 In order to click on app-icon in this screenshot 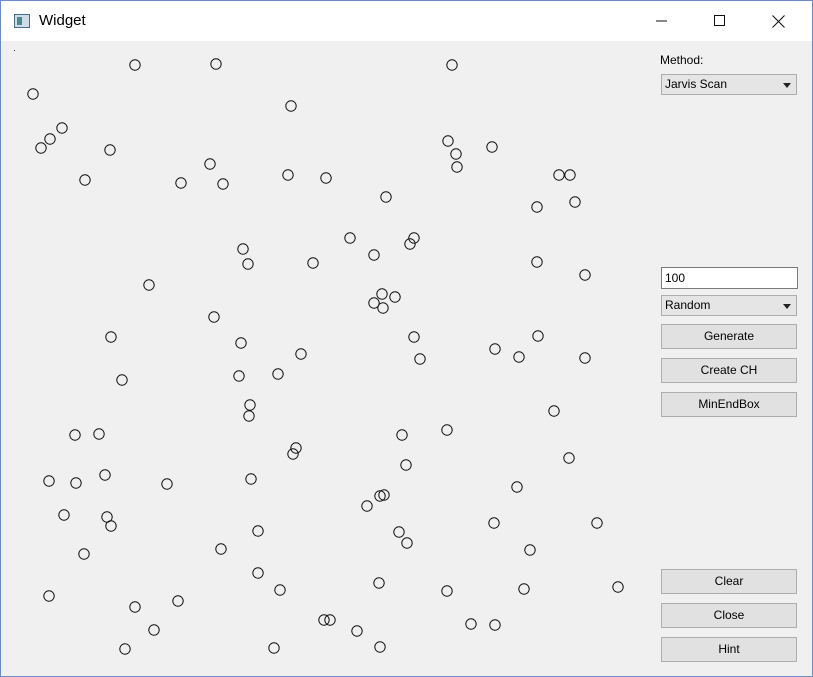, I will do `click(22, 21)`.